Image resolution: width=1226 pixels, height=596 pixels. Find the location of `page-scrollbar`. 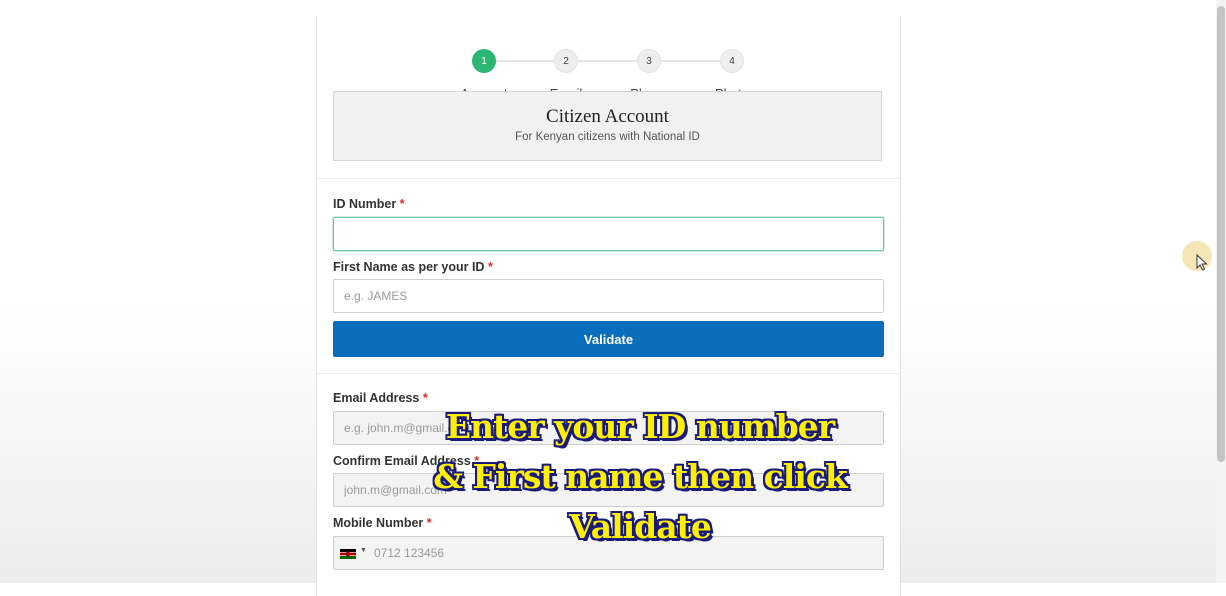

page-scrollbar is located at coordinates (1221, 291).